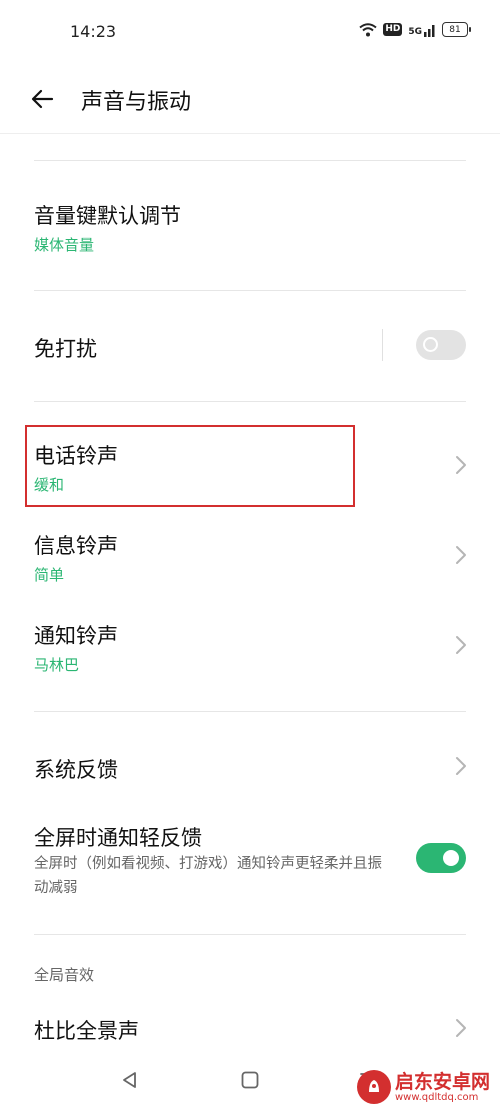  Describe the element at coordinates (441, 858) in the screenshot. I see `fullscreen-feedback-toggle` at that location.